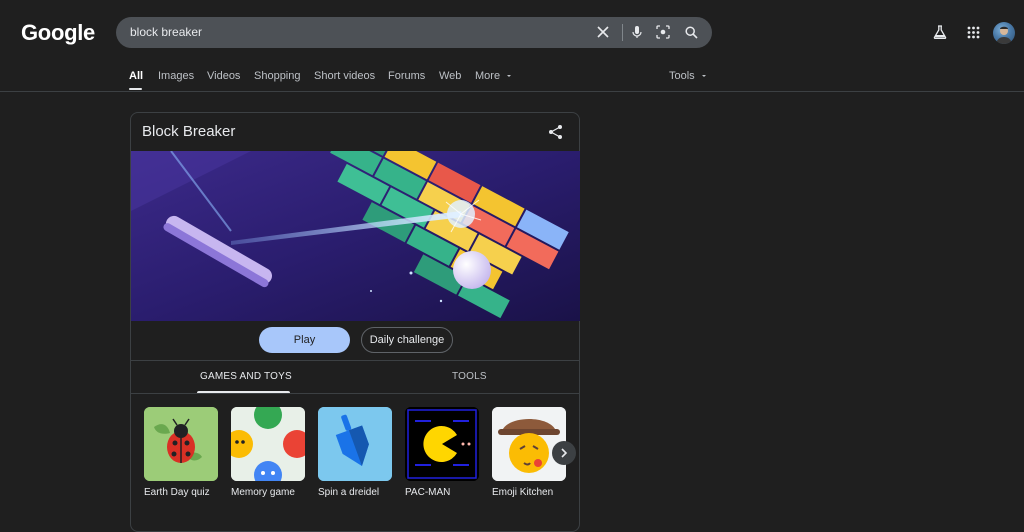  I want to click on tab-forums: Forums, so click(406, 76).